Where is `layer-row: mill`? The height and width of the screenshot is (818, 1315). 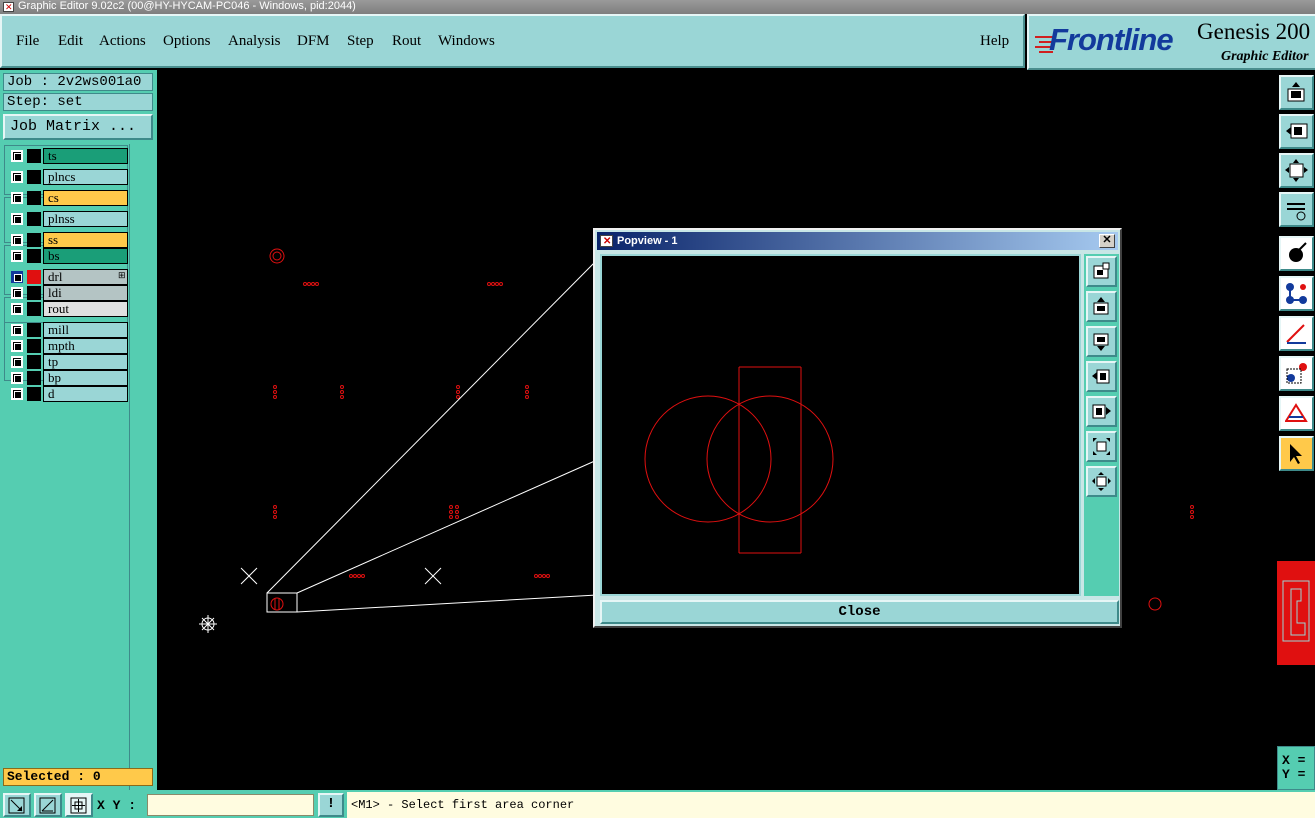
layer-row: mill is located at coordinates (67, 330).